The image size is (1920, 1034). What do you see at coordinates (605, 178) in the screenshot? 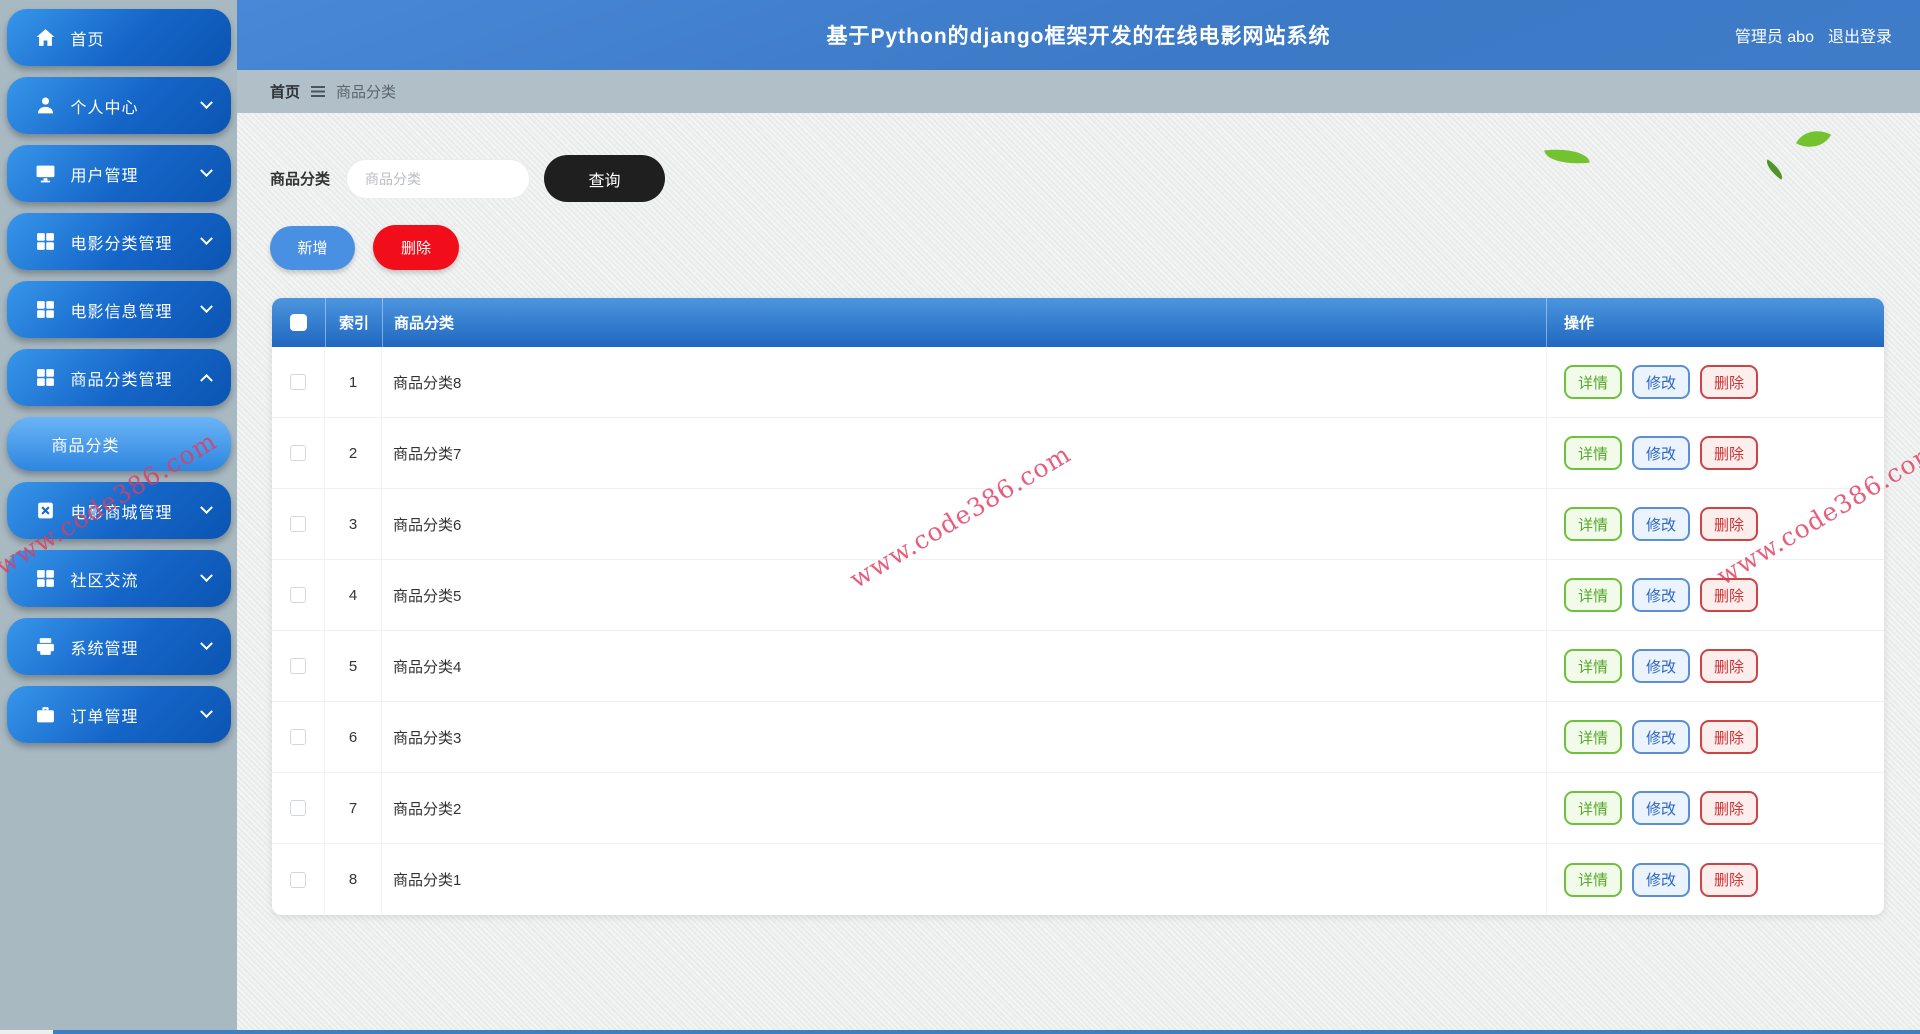
I see `query-button: 查询` at bounding box center [605, 178].